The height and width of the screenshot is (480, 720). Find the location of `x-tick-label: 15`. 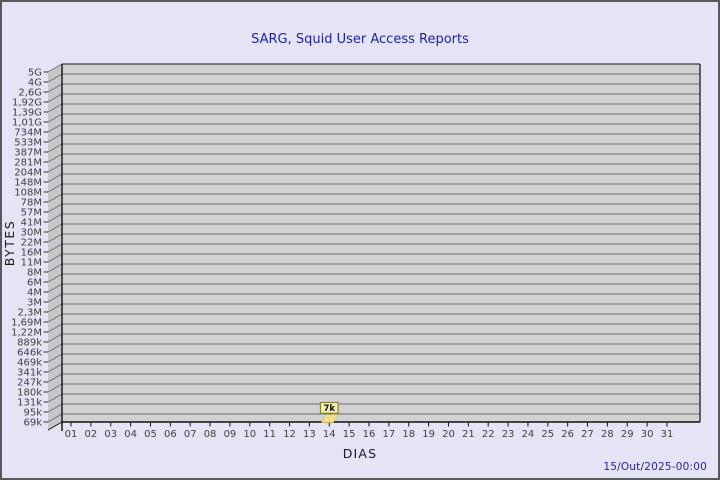

x-tick-label: 15 is located at coordinates (349, 434).